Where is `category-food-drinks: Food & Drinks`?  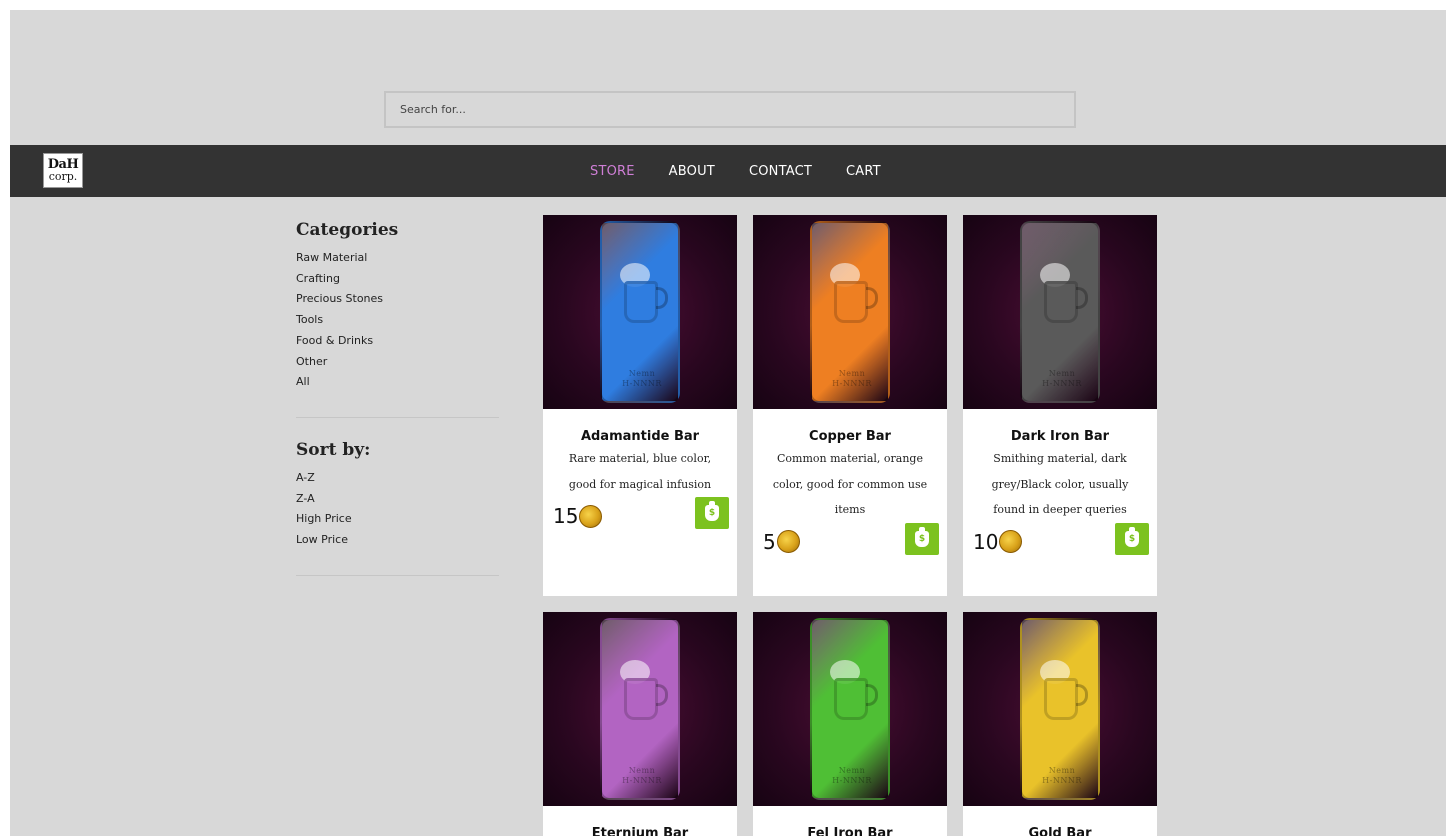
category-food-drinks: Food & Drinks is located at coordinates (397, 341).